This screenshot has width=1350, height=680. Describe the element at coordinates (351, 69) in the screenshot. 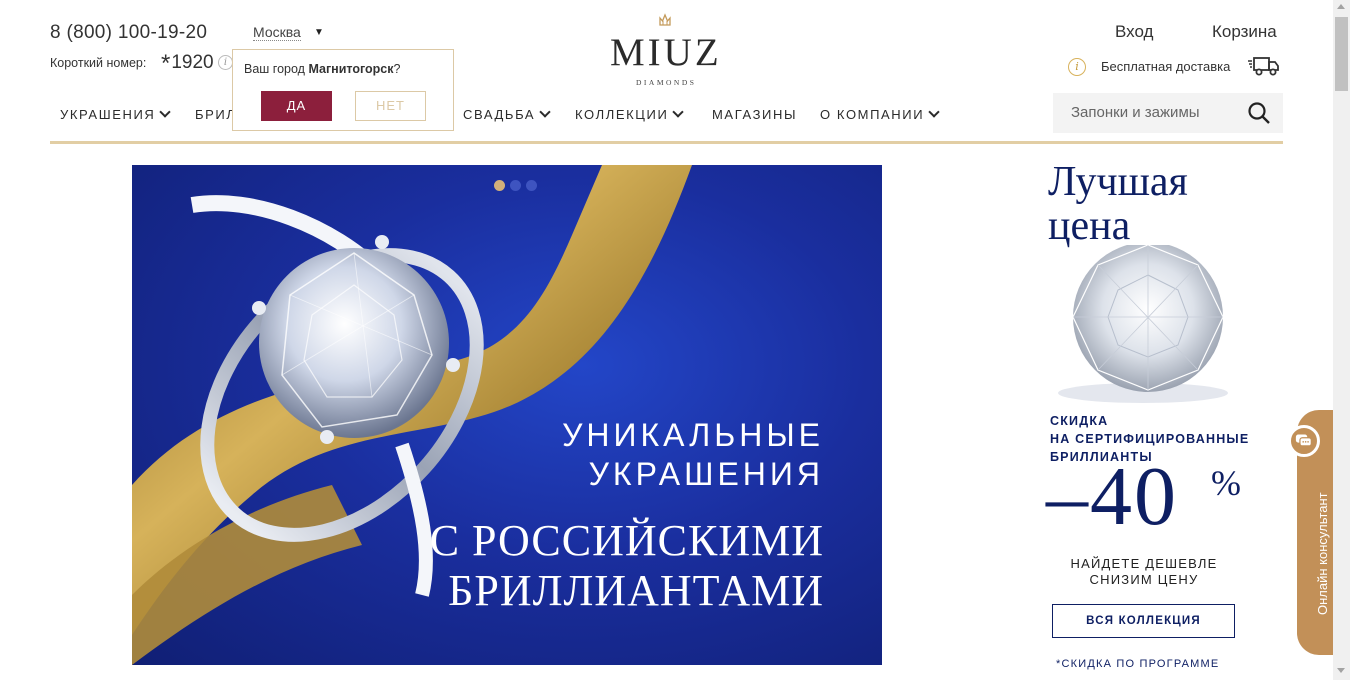

I see `city-question-city: Магнитогорск` at that location.